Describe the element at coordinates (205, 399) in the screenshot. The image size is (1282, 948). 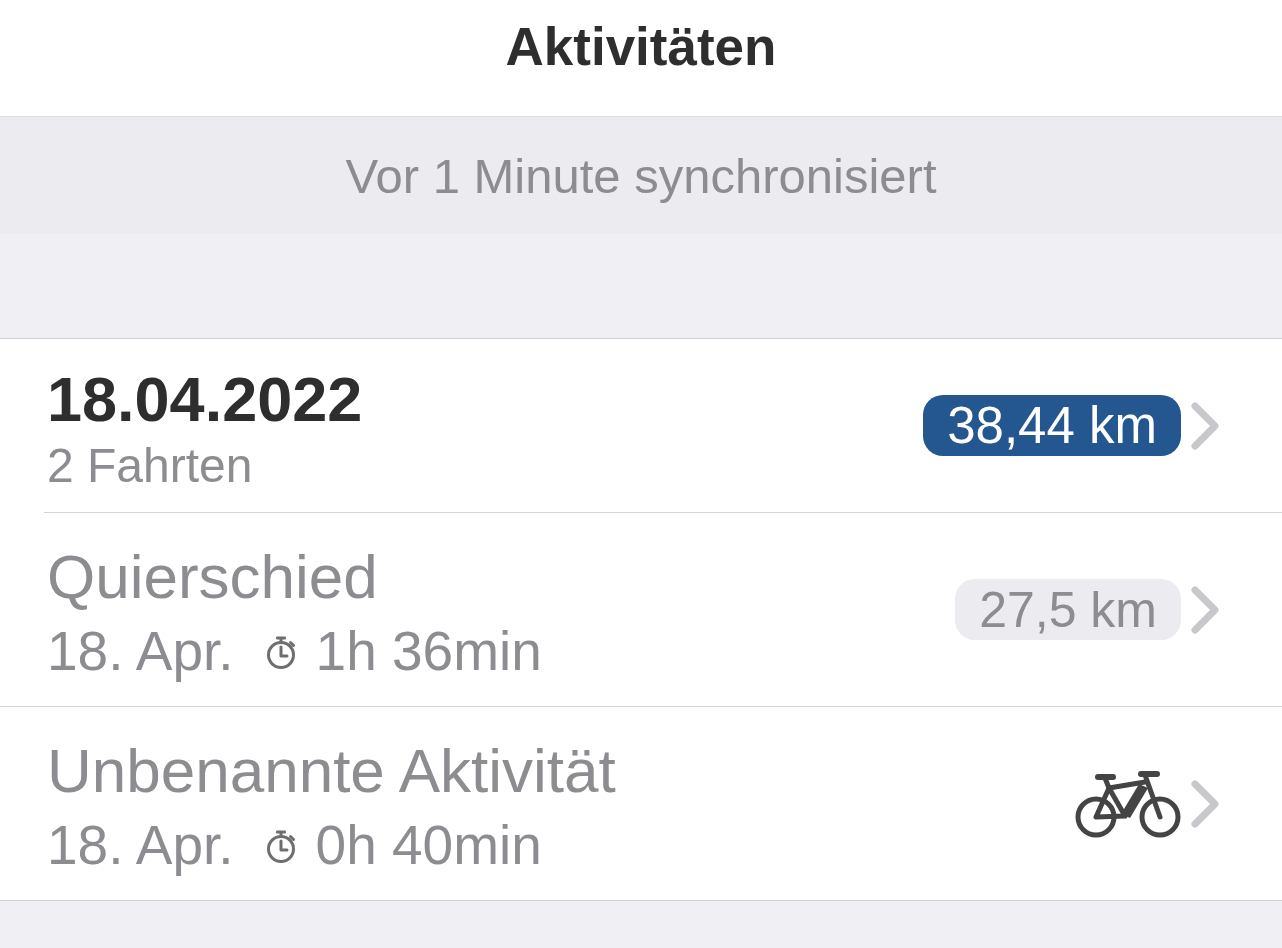
I see `day-date: 18.04.2022` at that location.